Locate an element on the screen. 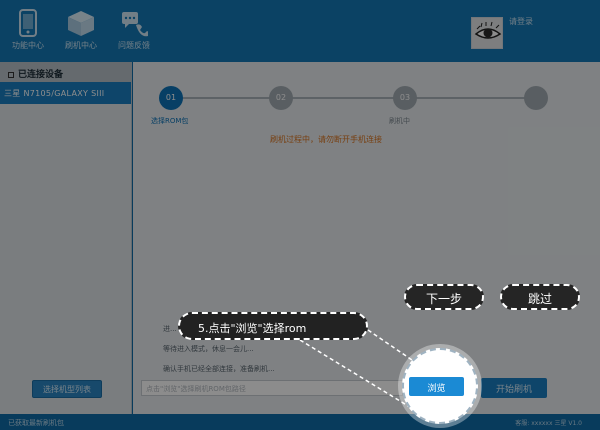 Image resolution: width=600 pixels, height=430 pixels. rom-path-input: 点击"浏览"选择刷机ROM包路径 is located at coordinates (272, 388).